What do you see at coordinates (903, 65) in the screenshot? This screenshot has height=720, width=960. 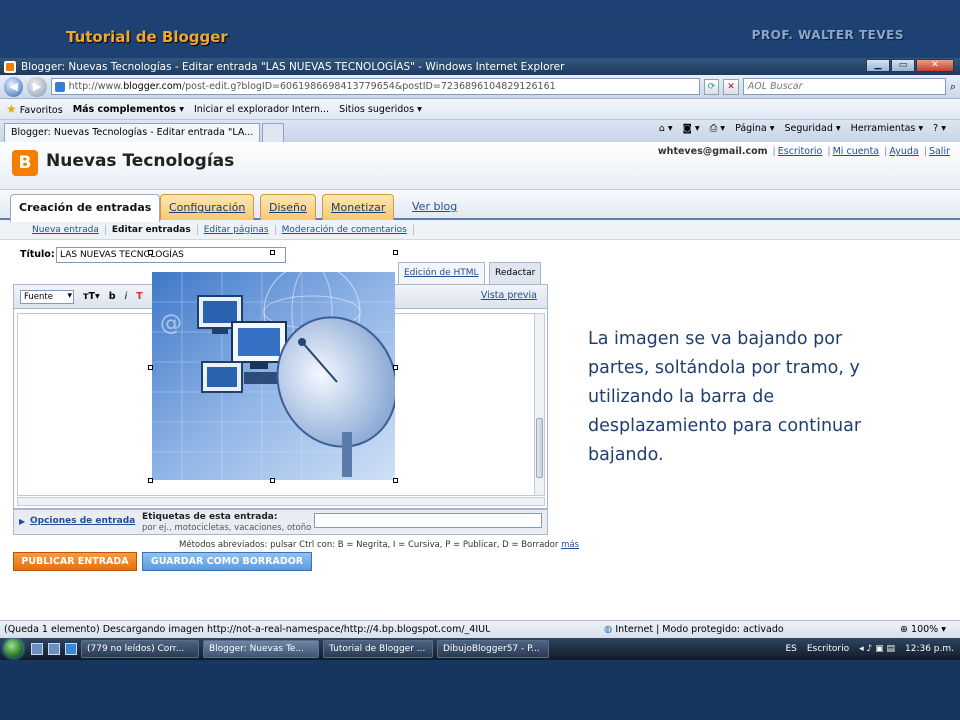 I see `maximize-button: ▭` at bounding box center [903, 65].